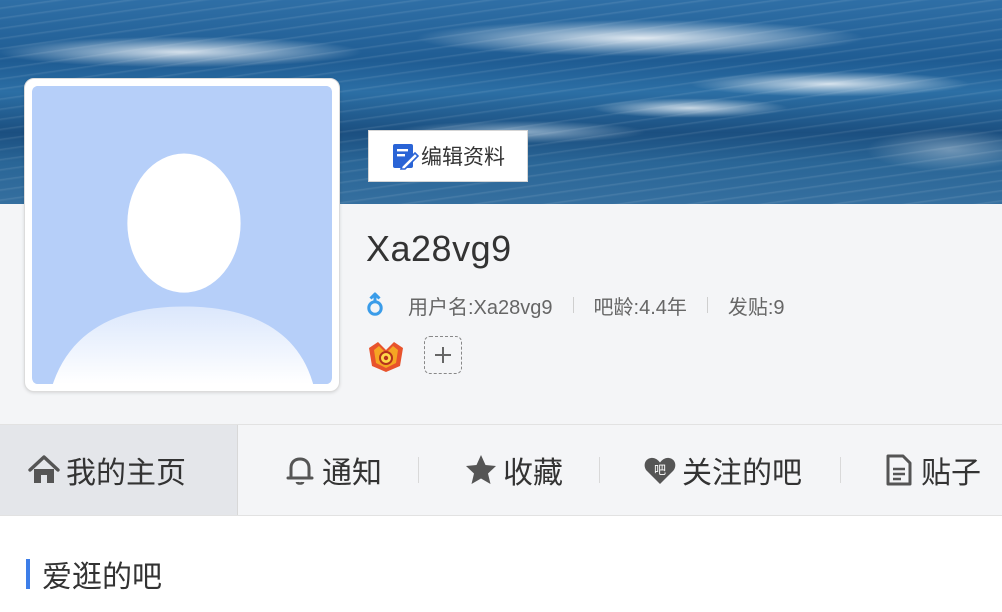 Image resolution: width=1002 pixels, height=612 pixels. I want to click on section-title-text: 爱逛的吧, so click(102, 577).